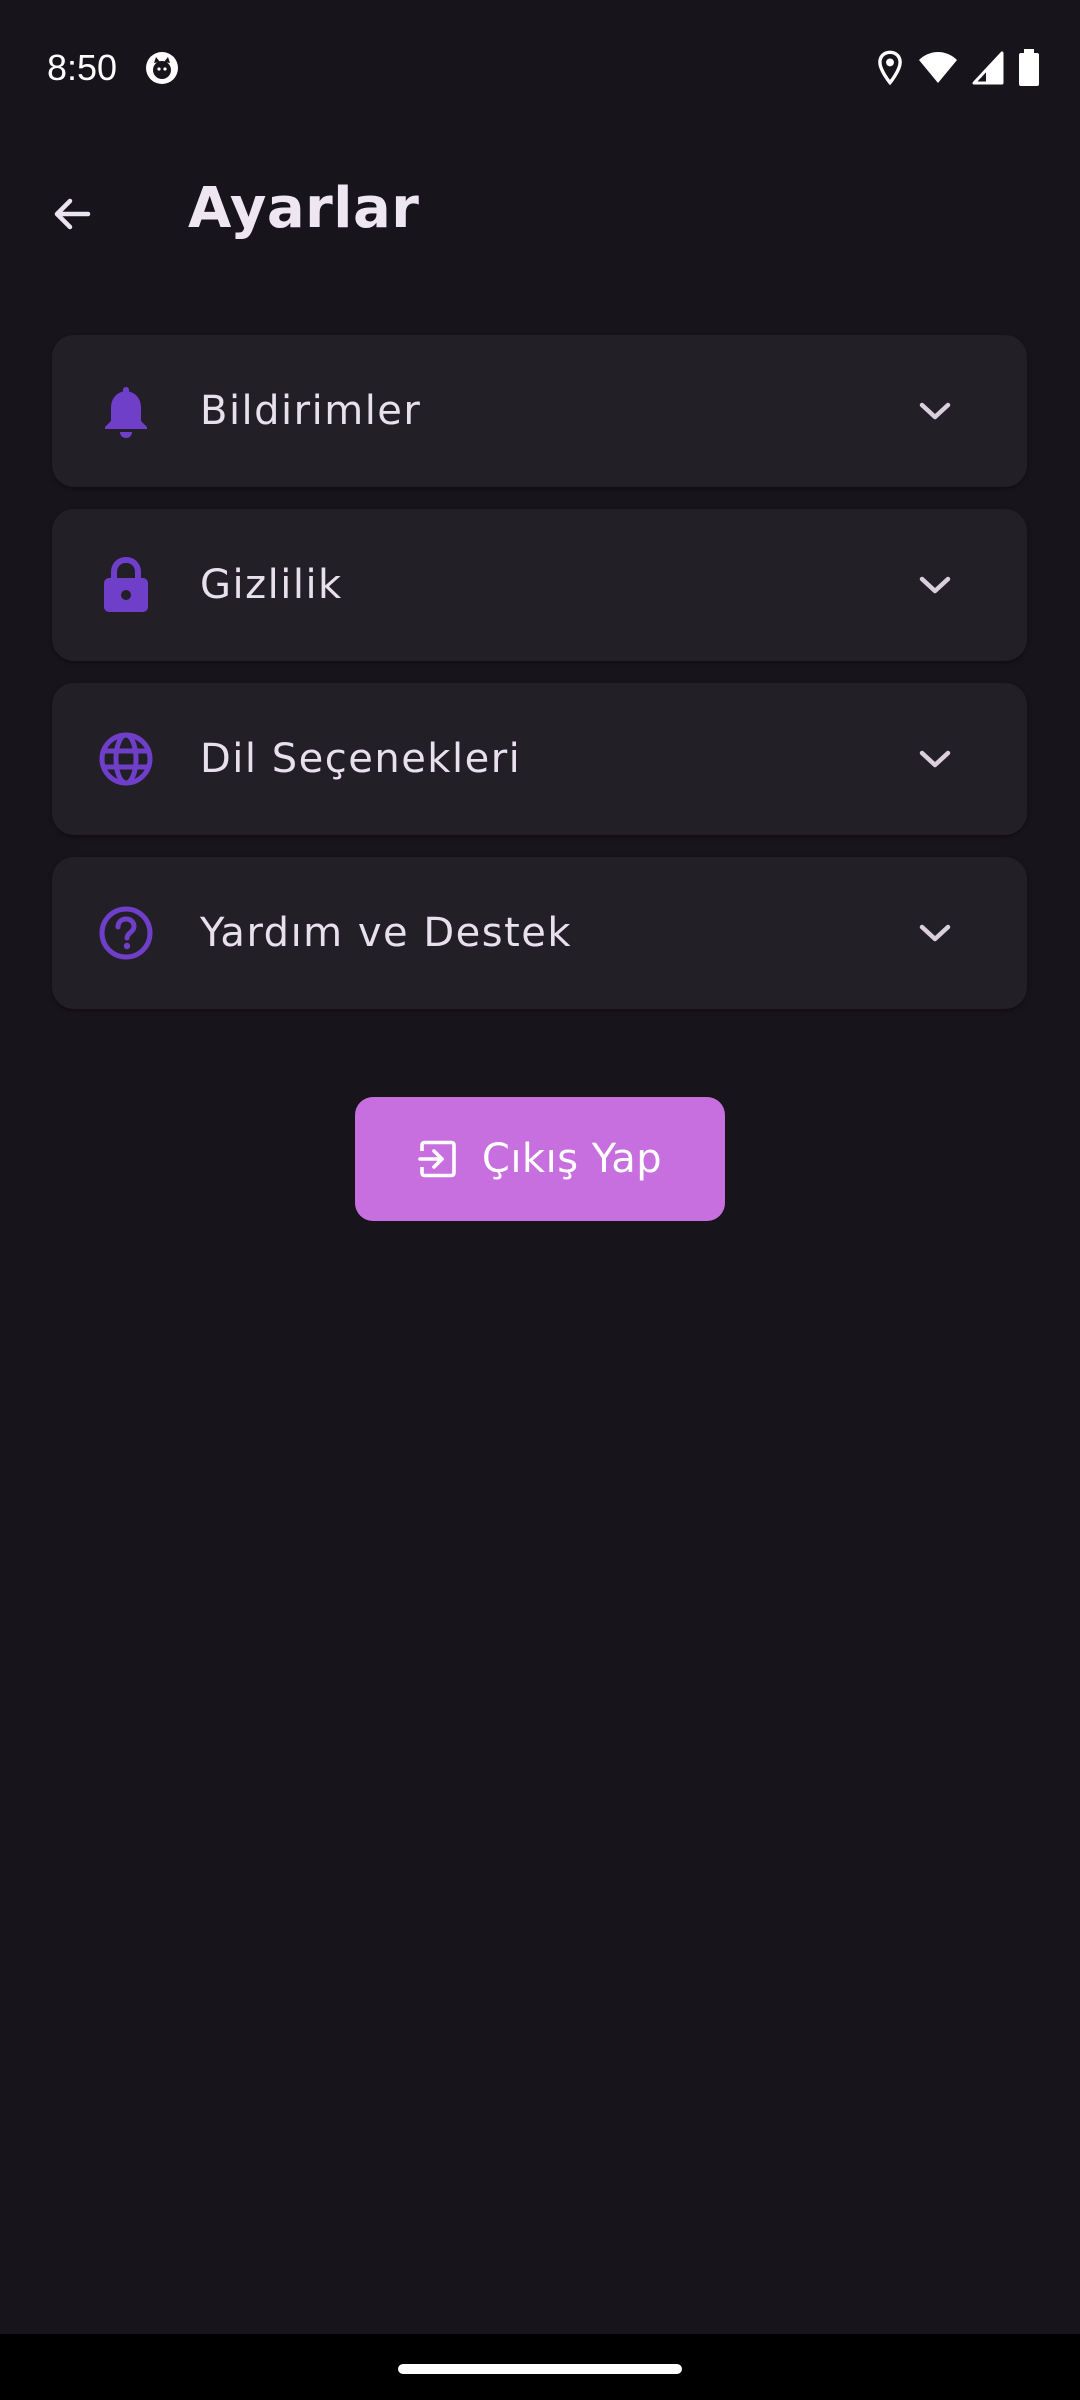 This screenshot has height=2400, width=1080. What do you see at coordinates (539, 585) in the screenshot?
I see `settings-item-privacy: Gizlilik` at bounding box center [539, 585].